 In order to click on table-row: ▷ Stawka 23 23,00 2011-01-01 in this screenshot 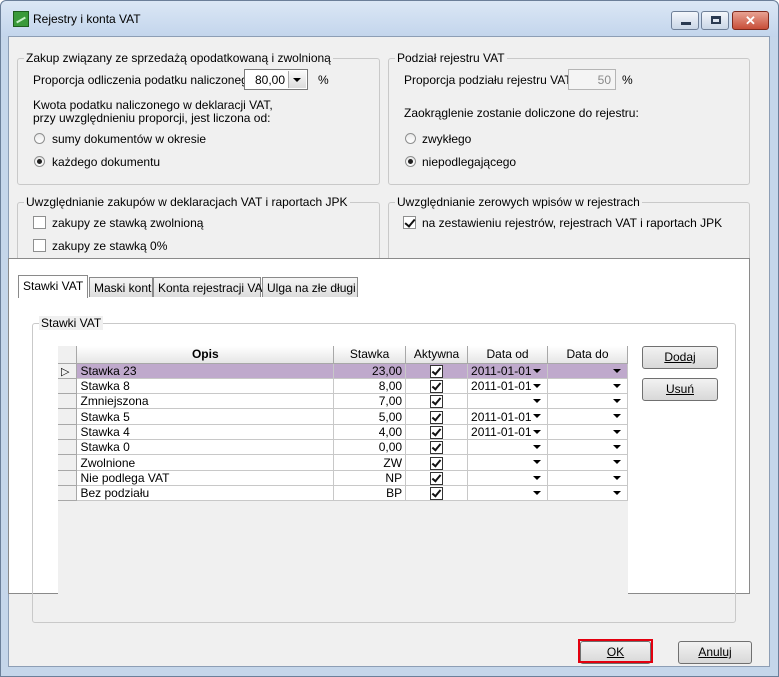, I will do `click(343, 371)`.